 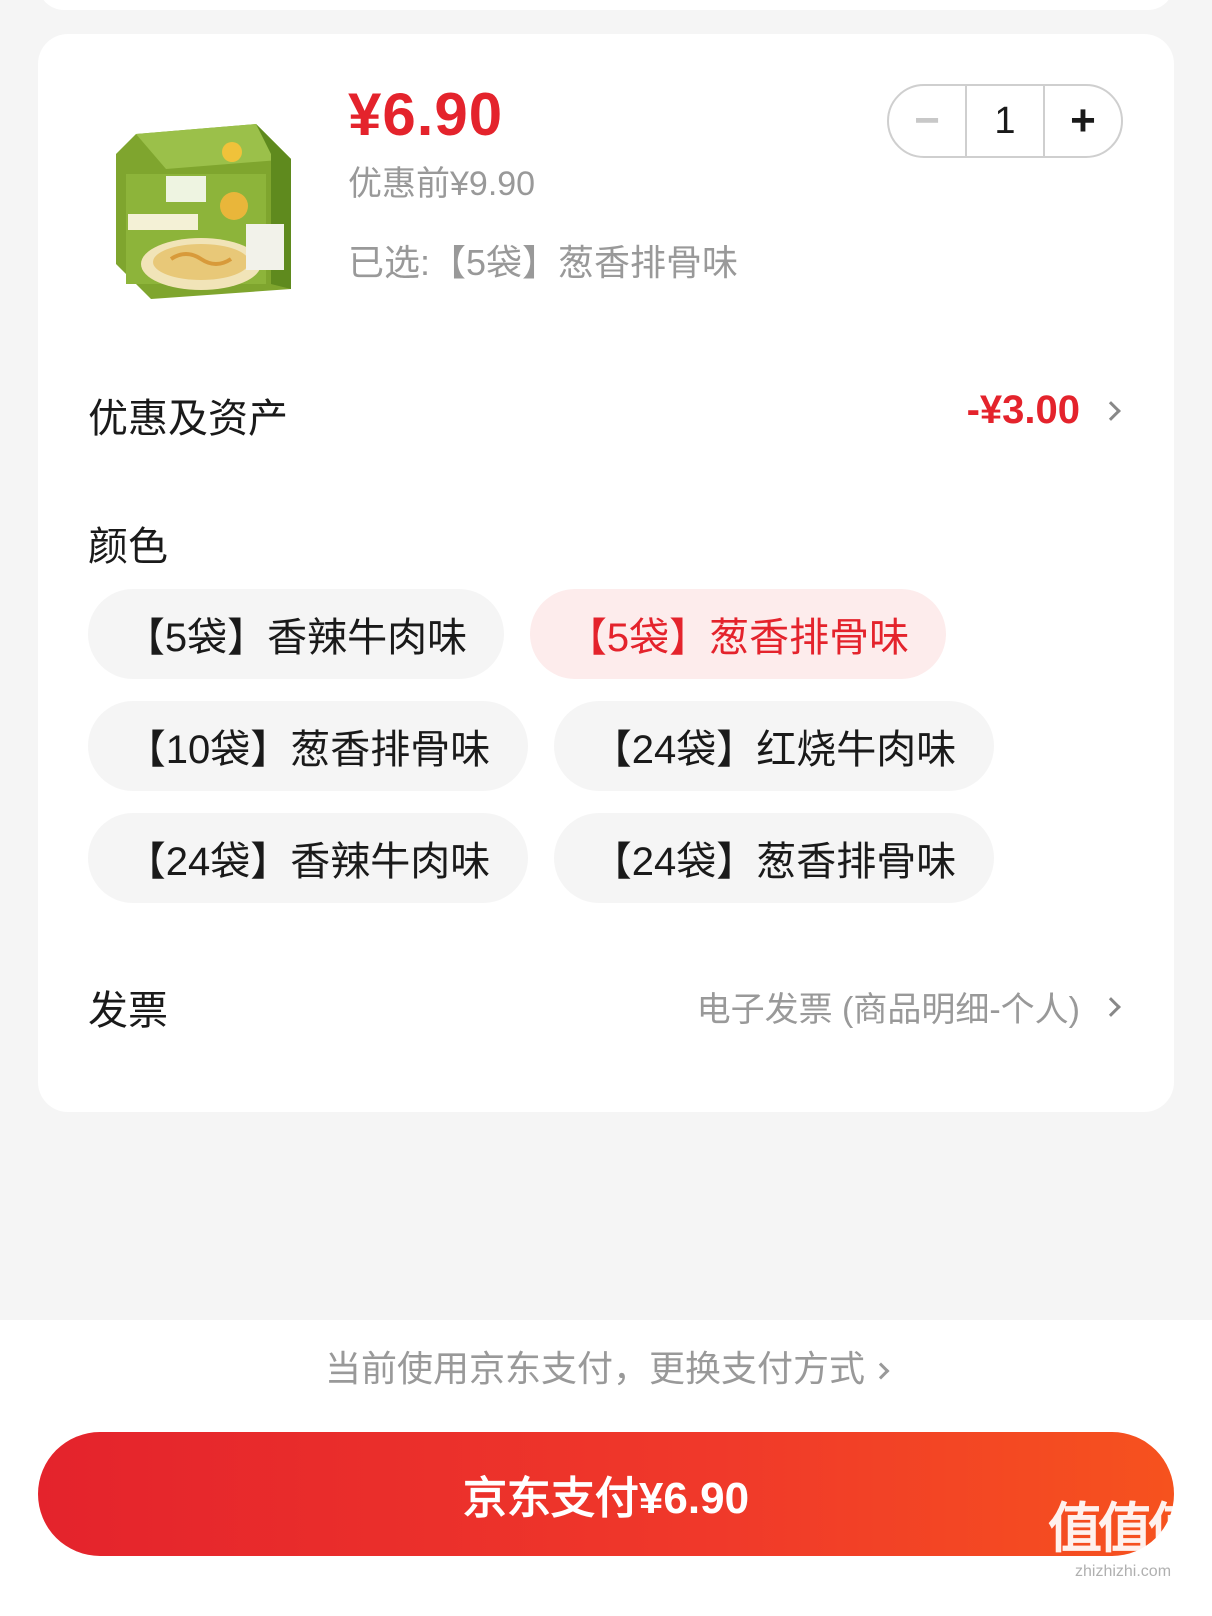 I want to click on invoice-value: 电子发票 (商品明细-个人), so click(x=888, y=1010).